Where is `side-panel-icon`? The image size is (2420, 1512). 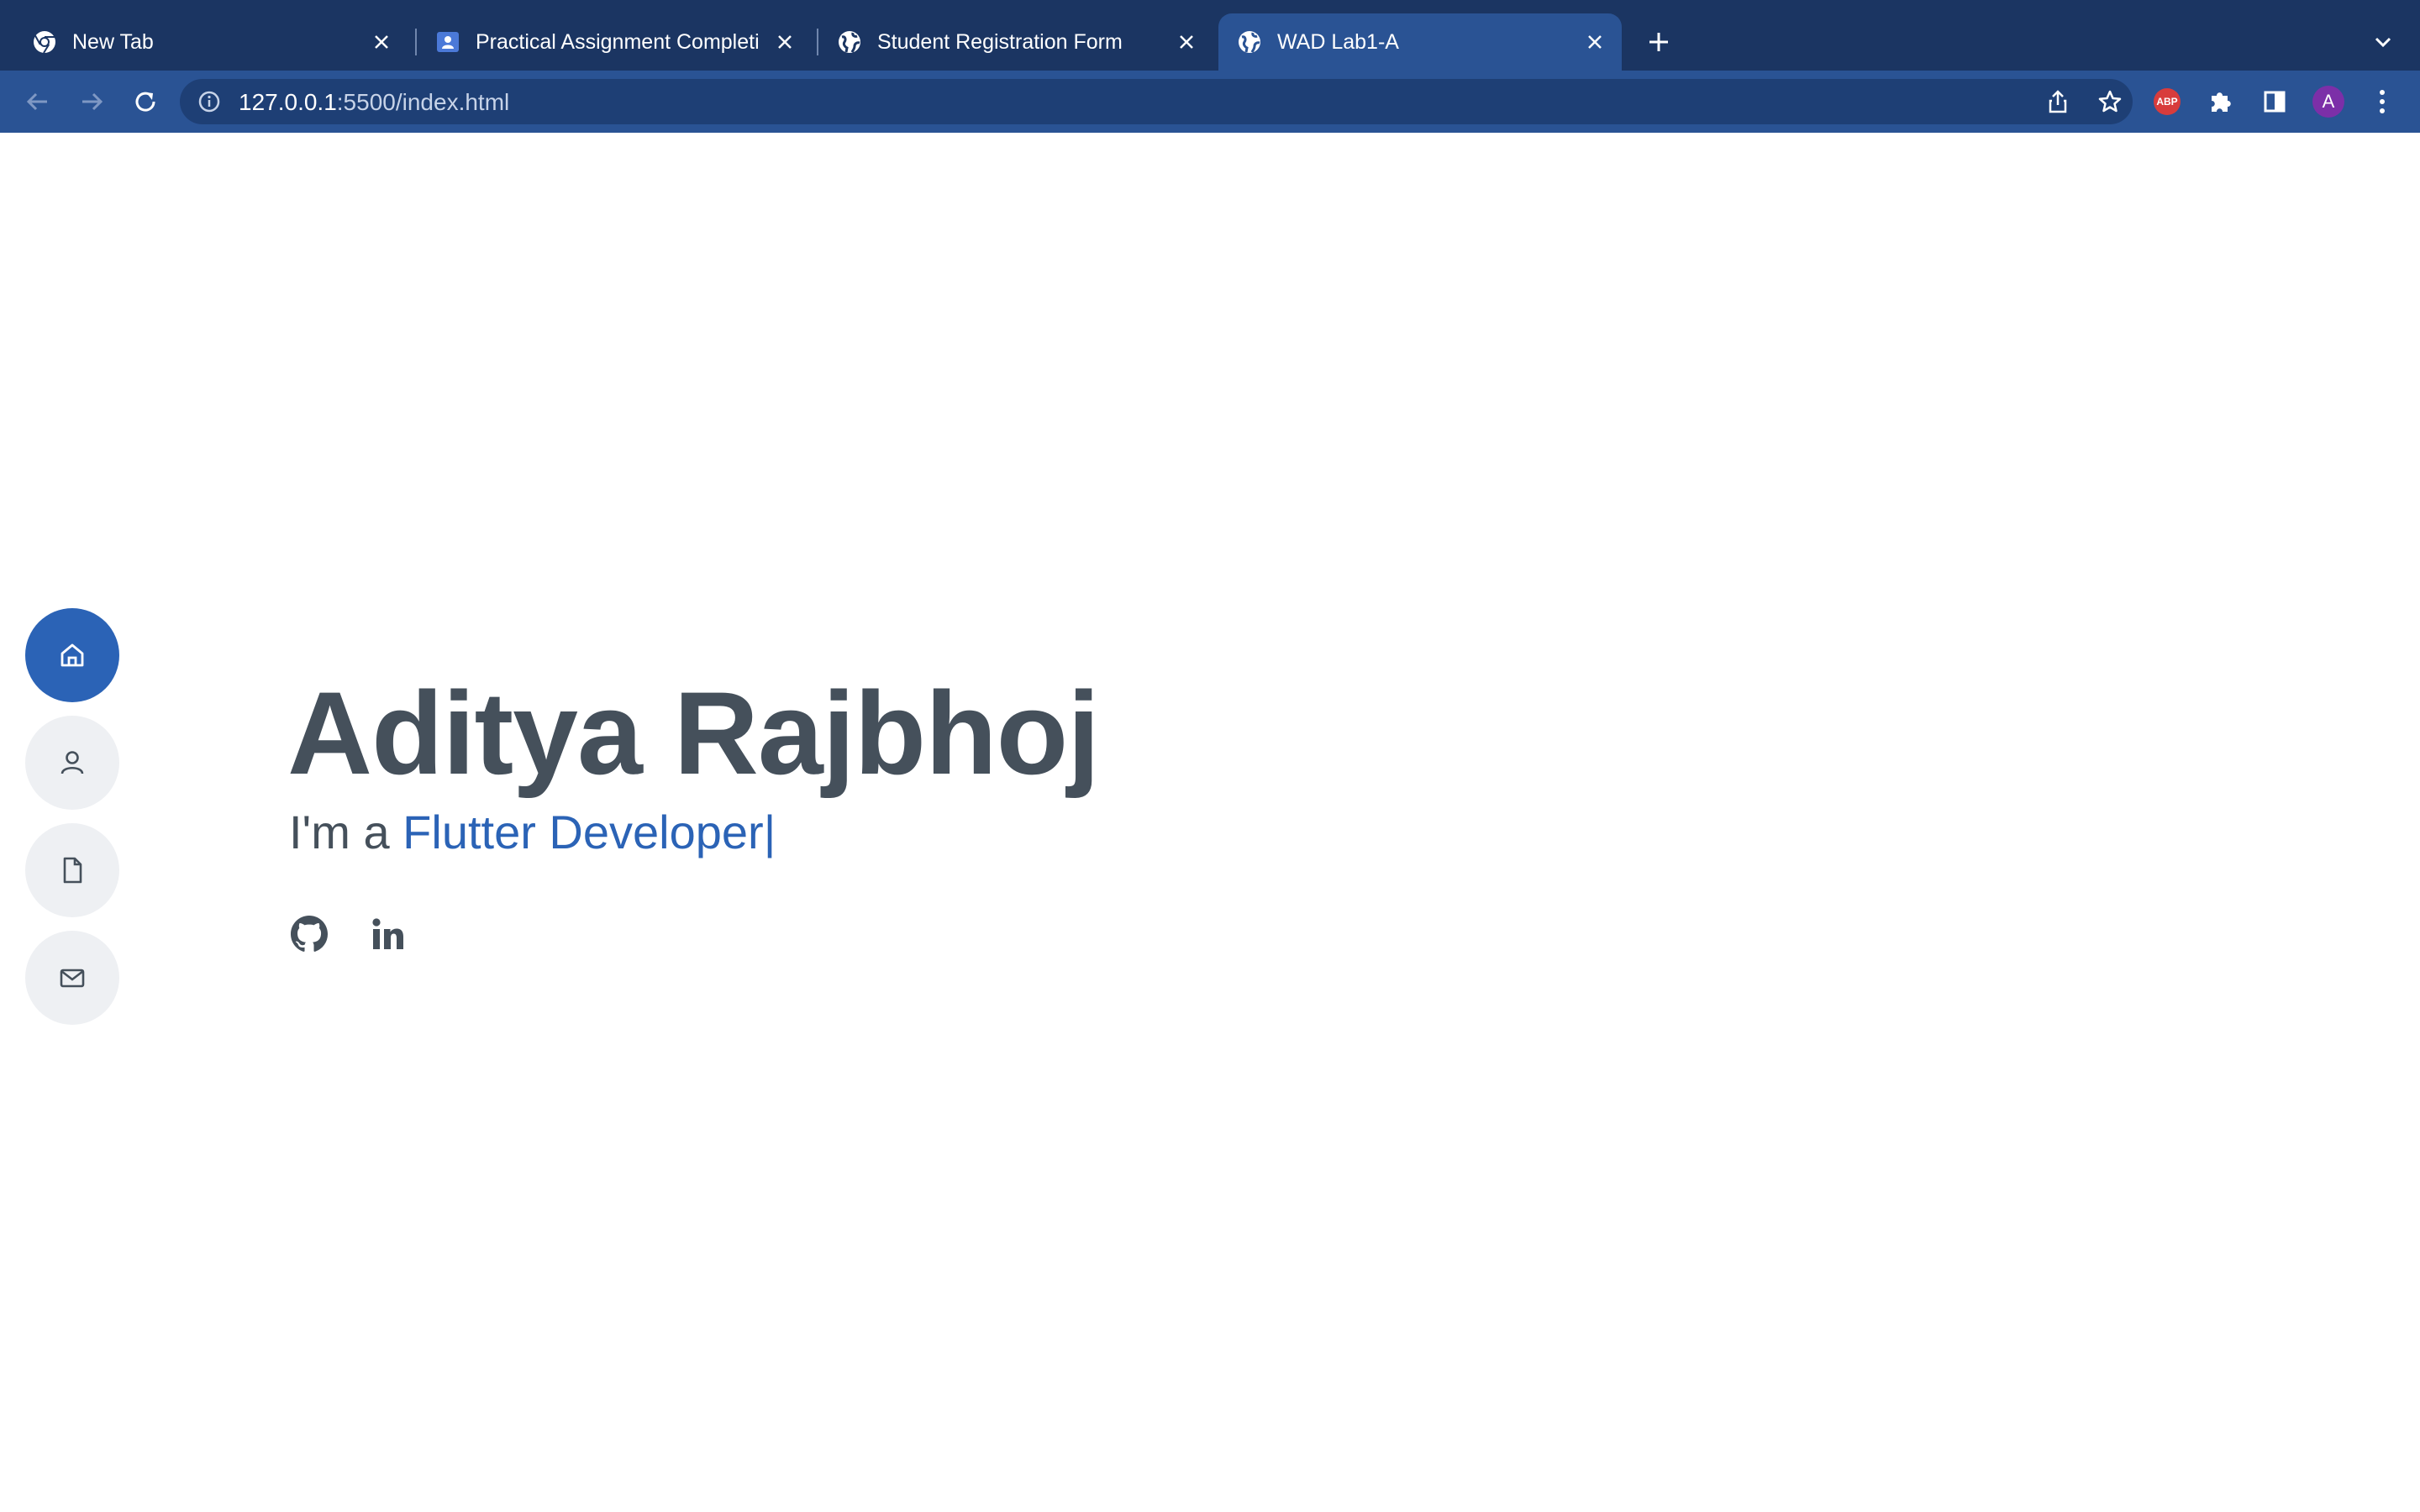
side-panel-icon is located at coordinates (2275, 102).